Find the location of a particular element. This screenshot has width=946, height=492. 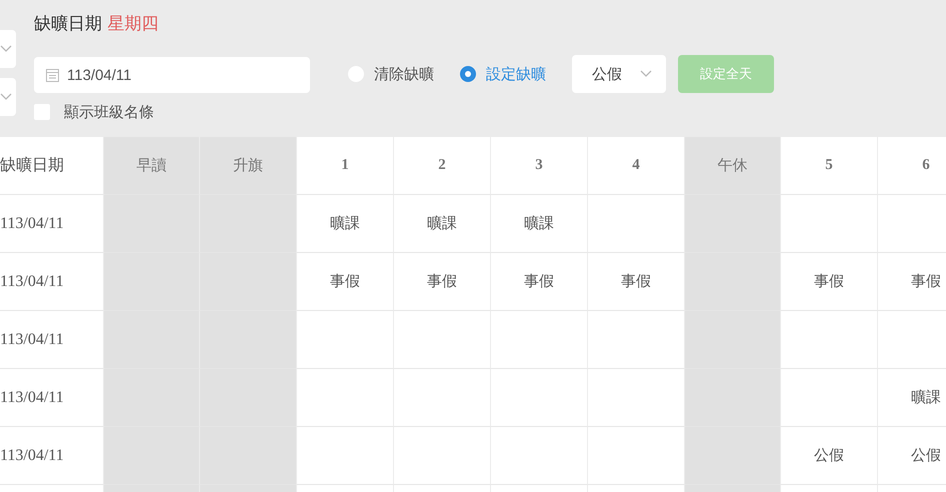

column-header: 1 is located at coordinates (345, 166).